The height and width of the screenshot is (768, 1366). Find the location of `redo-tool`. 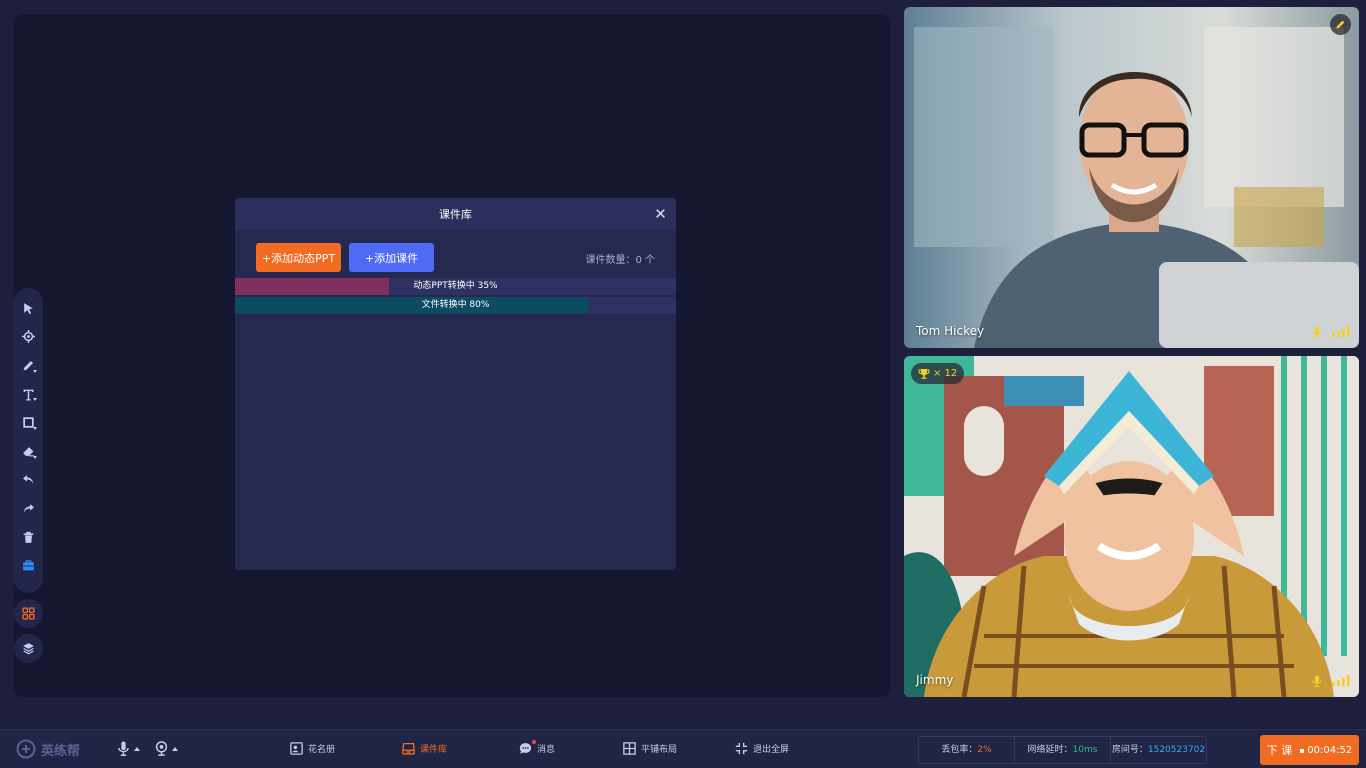

redo-tool is located at coordinates (28, 508).